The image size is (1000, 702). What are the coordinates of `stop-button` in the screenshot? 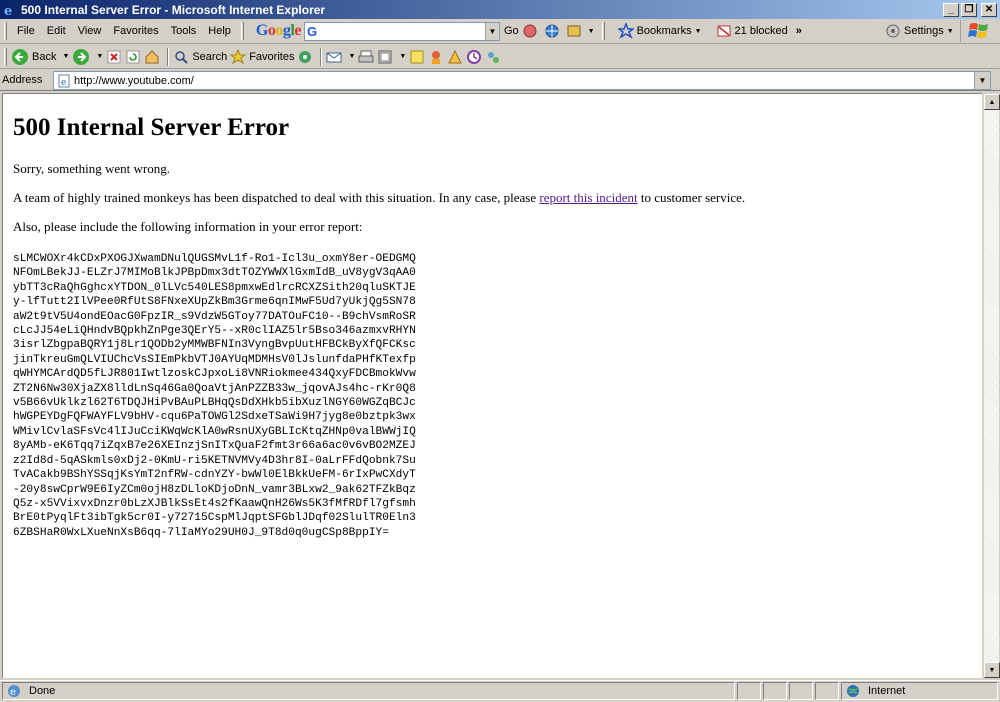 It's located at (114, 57).